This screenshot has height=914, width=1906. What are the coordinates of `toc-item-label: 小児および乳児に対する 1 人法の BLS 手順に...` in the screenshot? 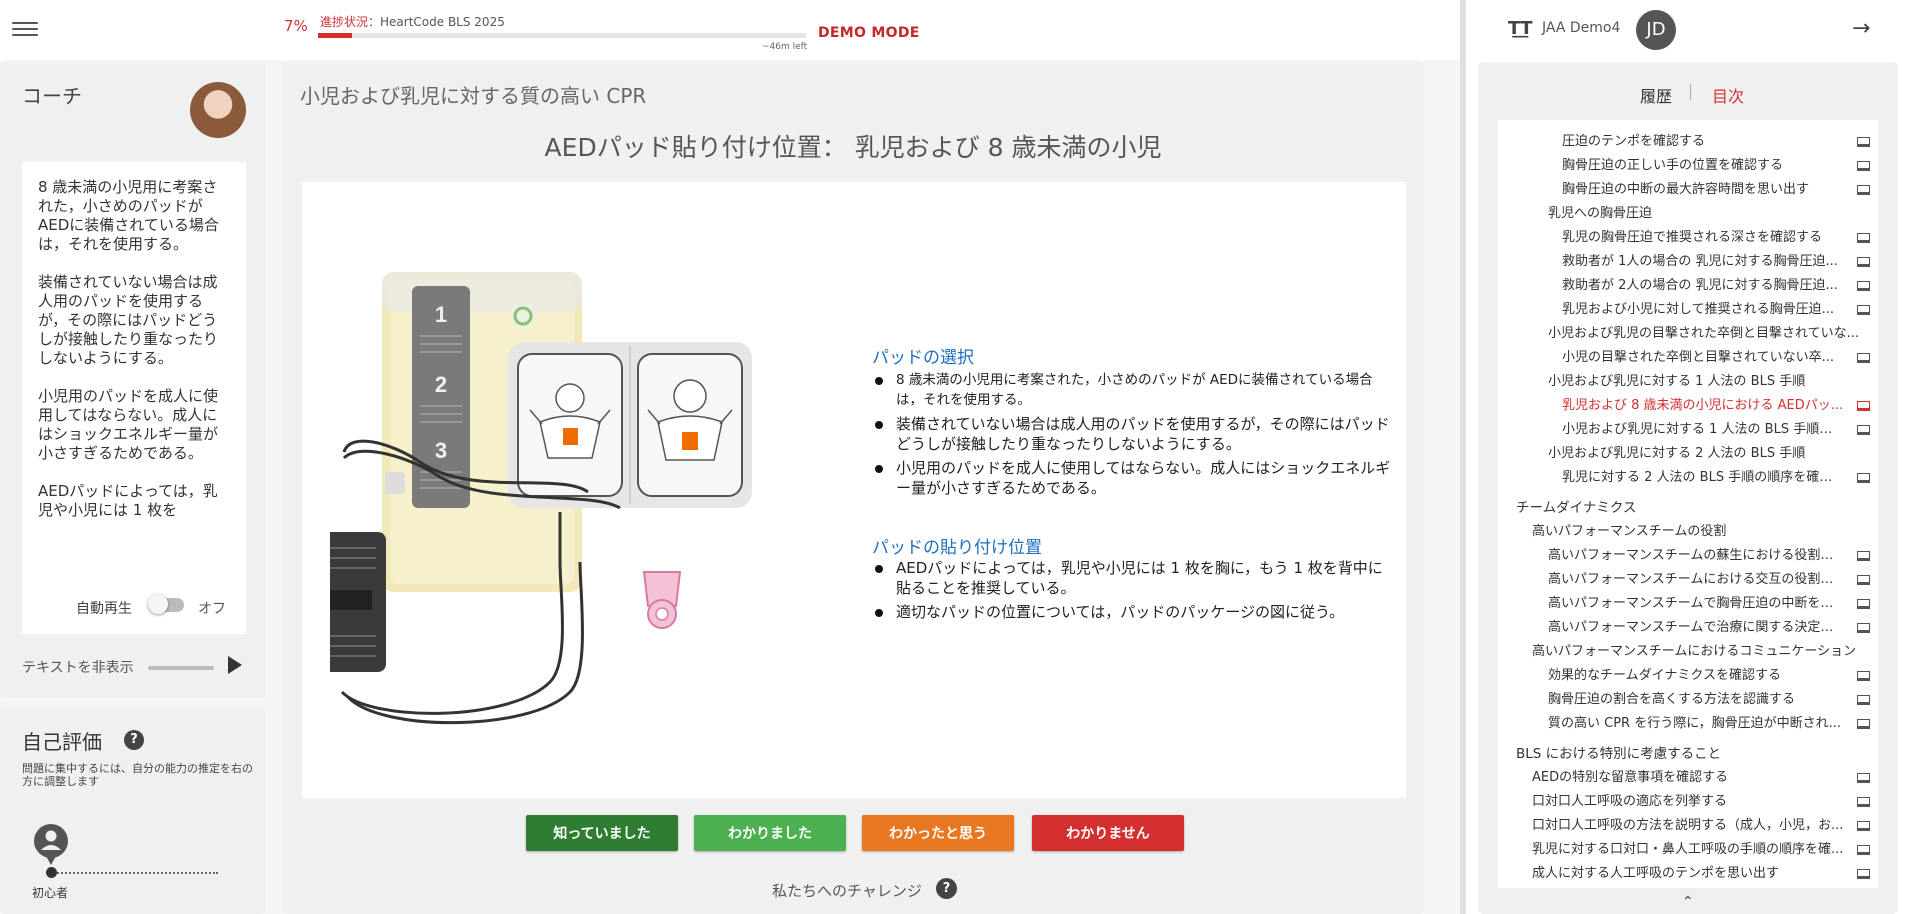 It's located at (1703, 429).